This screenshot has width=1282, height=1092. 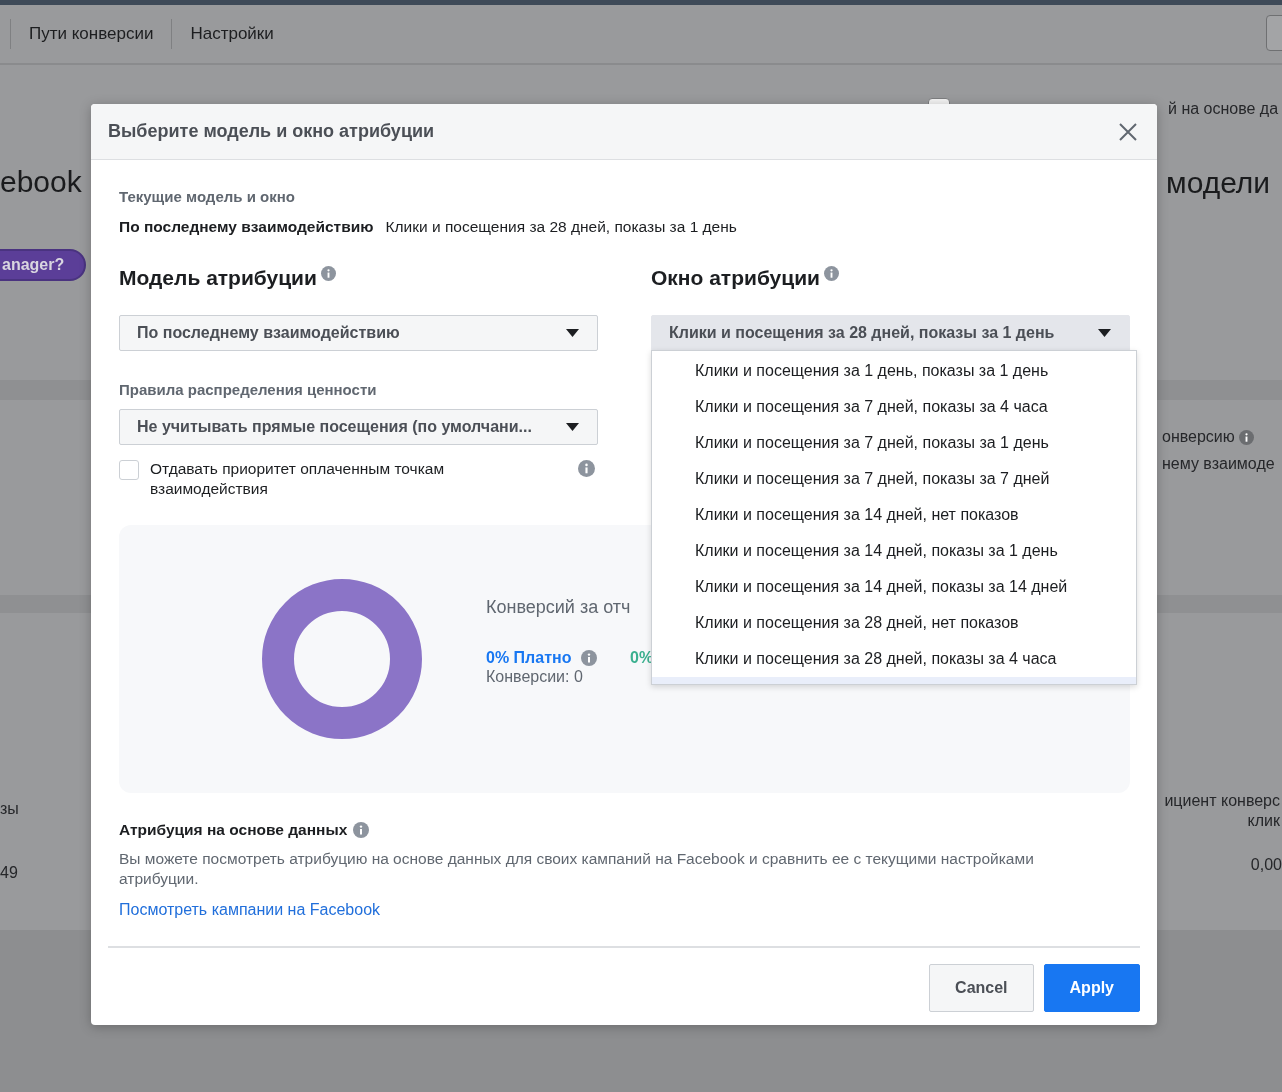 What do you see at coordinates (298, 479) in the screenshot?
I see `checkbox-label: Отдавать приоритет оплаченным точкам взаимодействия` at bounding box center [298, 479].